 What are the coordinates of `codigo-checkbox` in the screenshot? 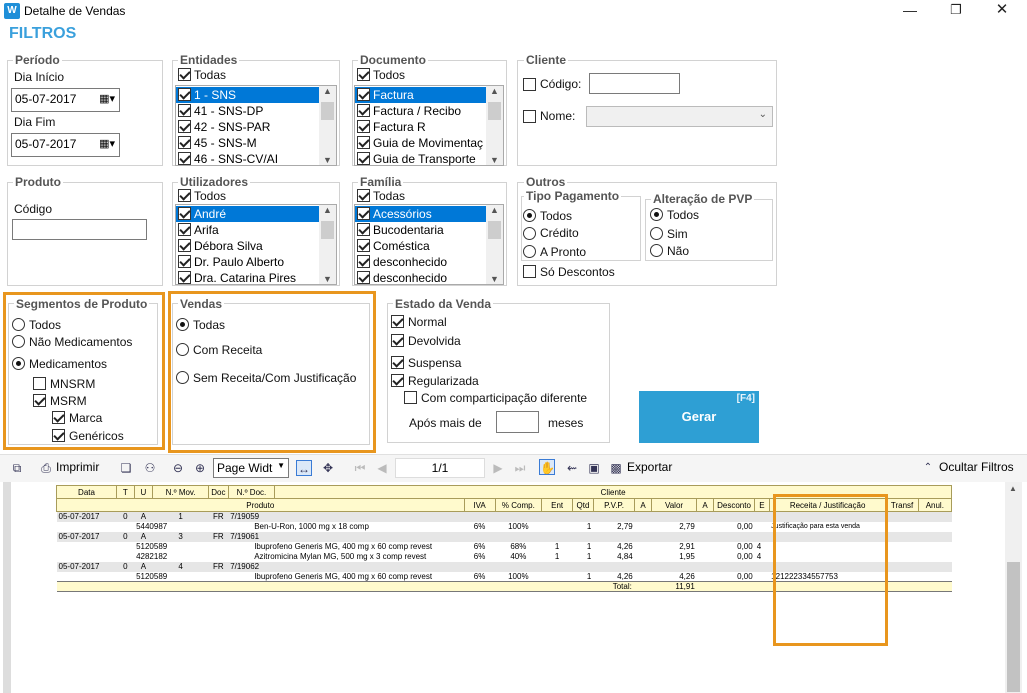 It's located at (529, 84).